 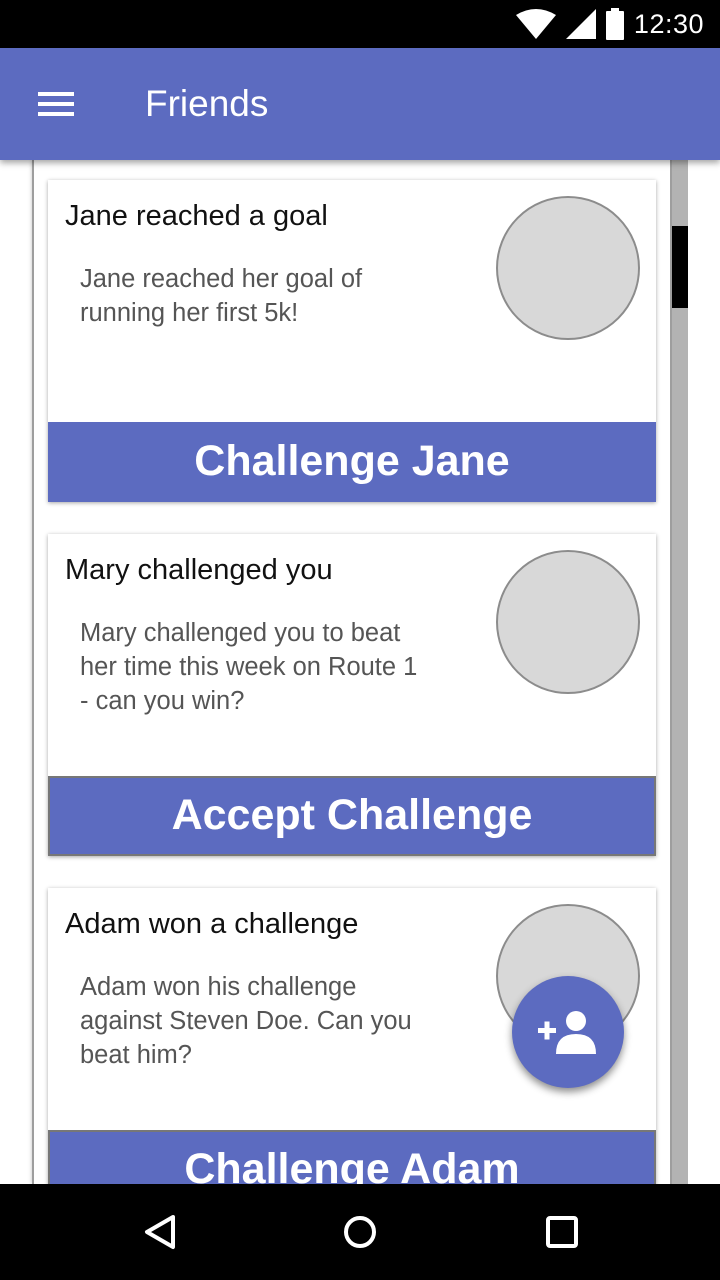 I want to click on home-button, so click(x=360, y=1232).